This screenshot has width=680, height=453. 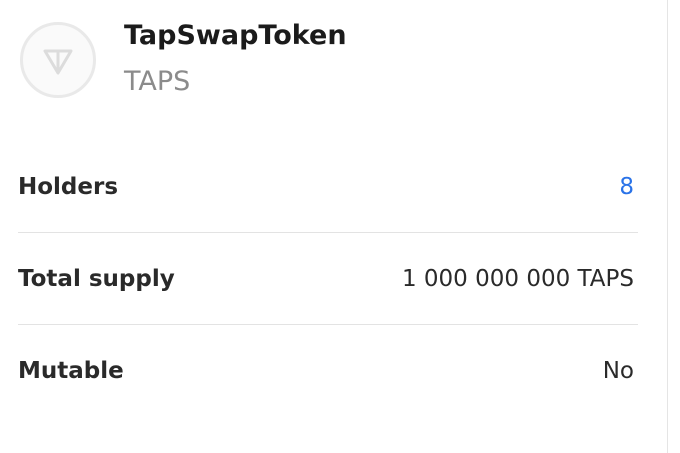 I want to click on holders-label: Holders, so click(x=68, y=186).